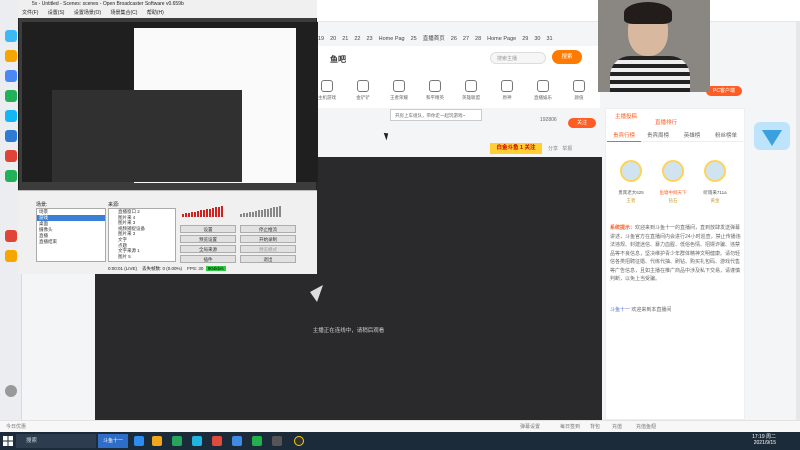 The height and width of the screenshot is (450, 800). I want to click on wechat-icon, so click(11, 96).